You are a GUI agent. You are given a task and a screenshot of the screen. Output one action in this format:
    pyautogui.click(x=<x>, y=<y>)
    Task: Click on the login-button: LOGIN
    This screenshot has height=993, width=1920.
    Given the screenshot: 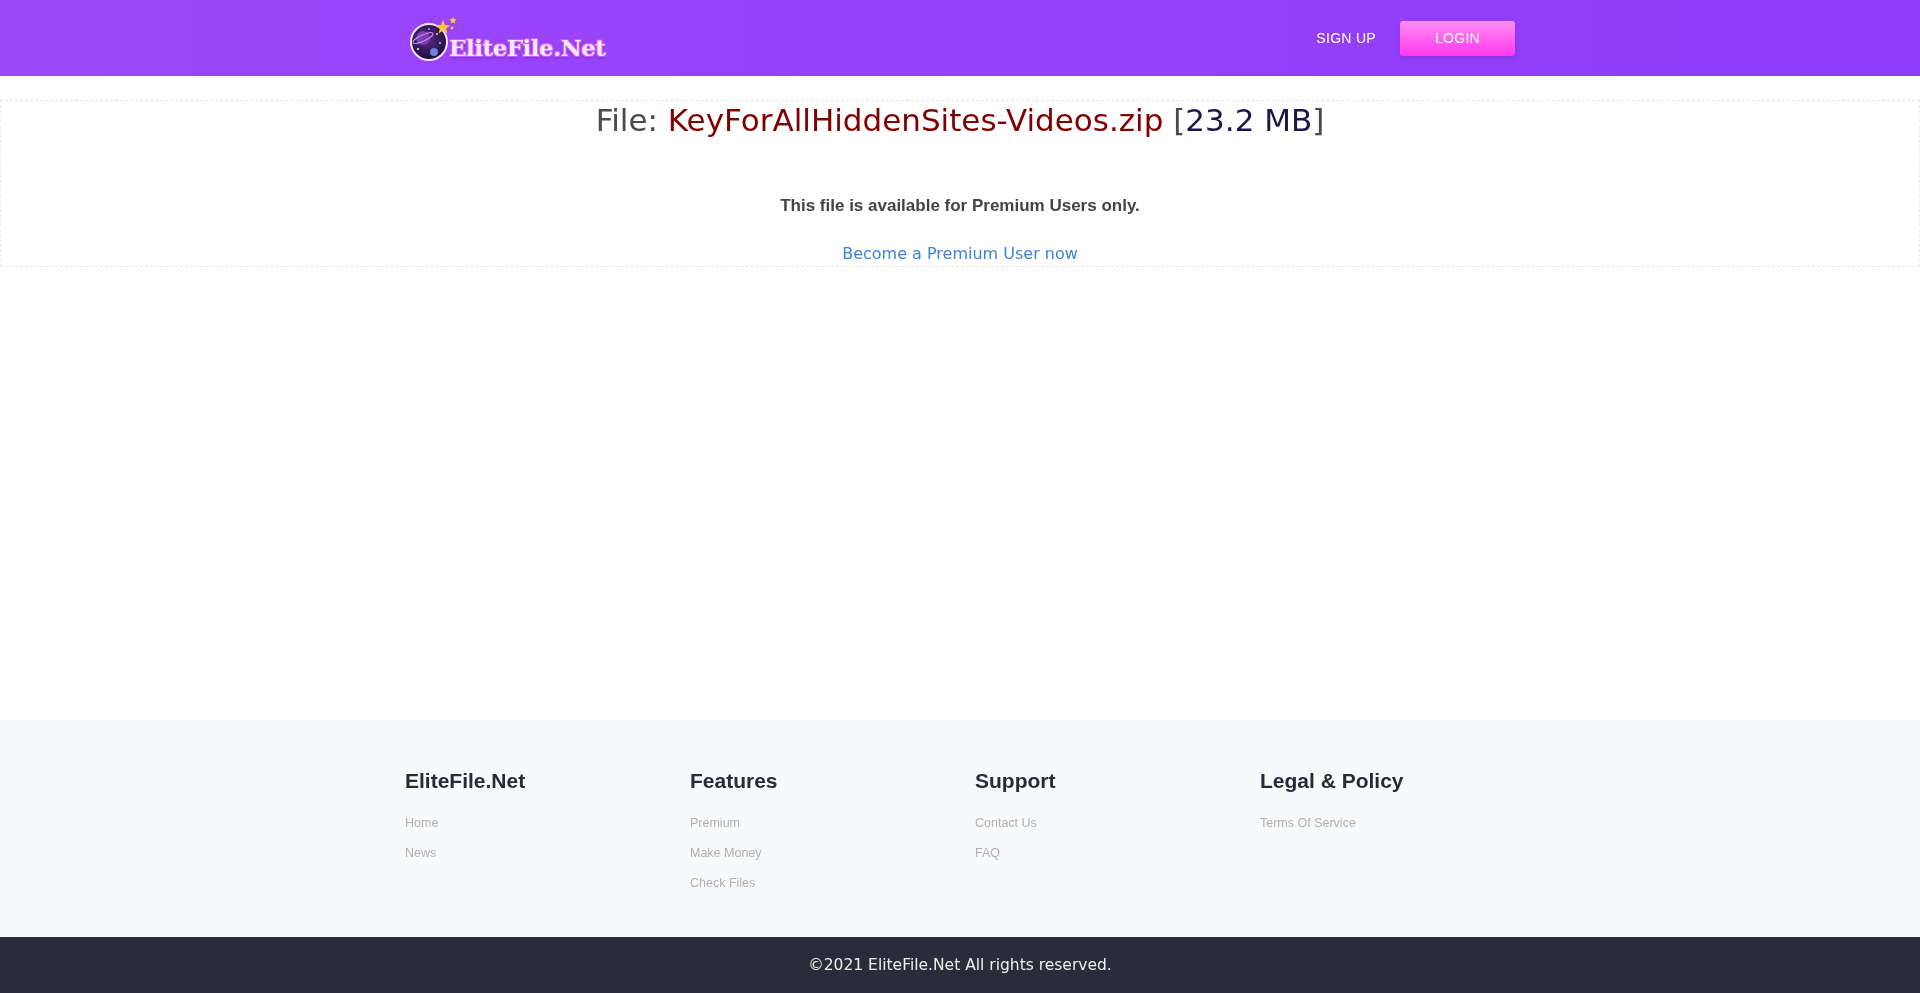 What is the action you would take?
    pyautogui.click(x=1457, y=38)
    